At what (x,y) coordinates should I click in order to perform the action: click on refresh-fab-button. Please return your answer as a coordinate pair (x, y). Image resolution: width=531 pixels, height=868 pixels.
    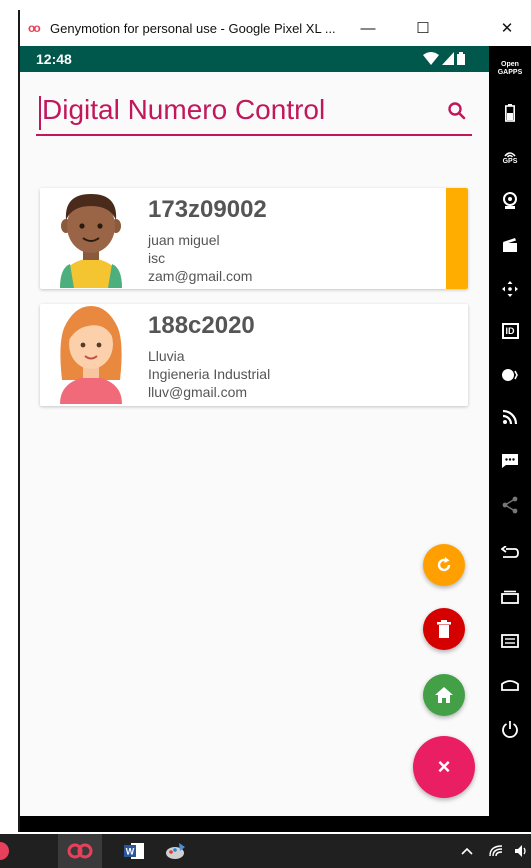
    Looking at the image, I should click on (444, 565).